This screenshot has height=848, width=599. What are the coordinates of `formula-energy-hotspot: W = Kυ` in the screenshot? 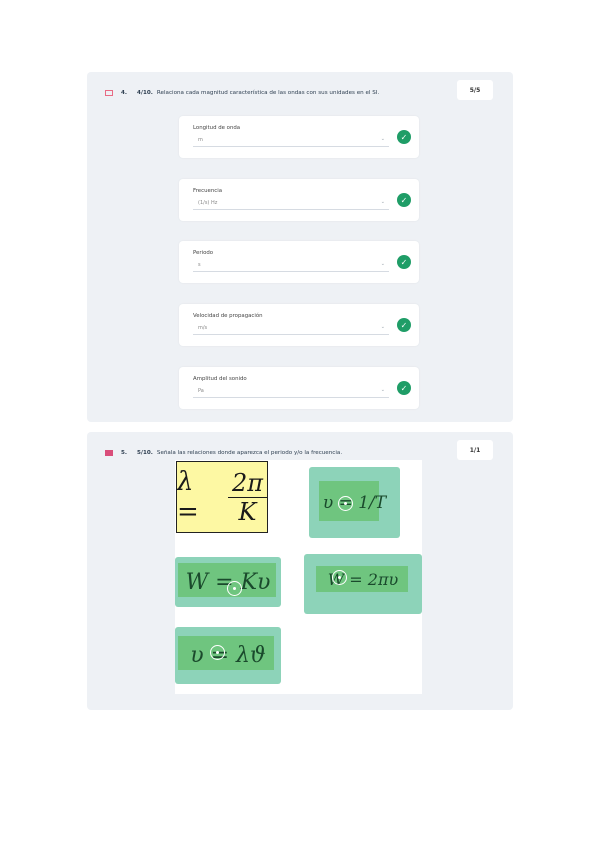 It's located at (228, 582).